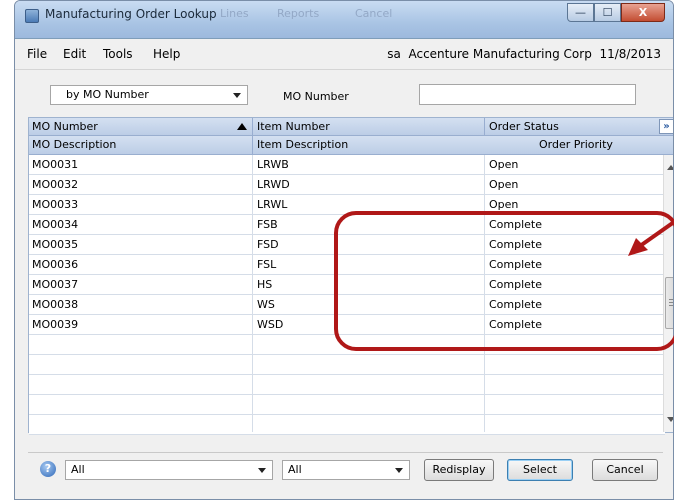 The height and width of the screenshot is (500, 674). I want to click on minimize-button: —, so click(580, 12).